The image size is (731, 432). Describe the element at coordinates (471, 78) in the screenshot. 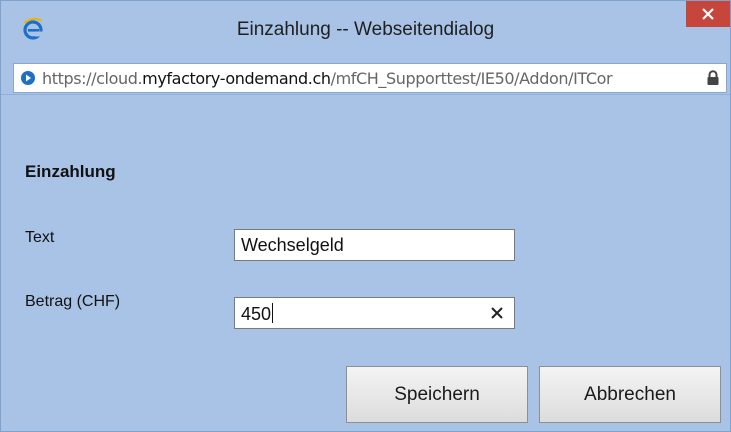

I see `url-path: /mfCH_Supporttest/IE50/Addon/ITCor` at that location.